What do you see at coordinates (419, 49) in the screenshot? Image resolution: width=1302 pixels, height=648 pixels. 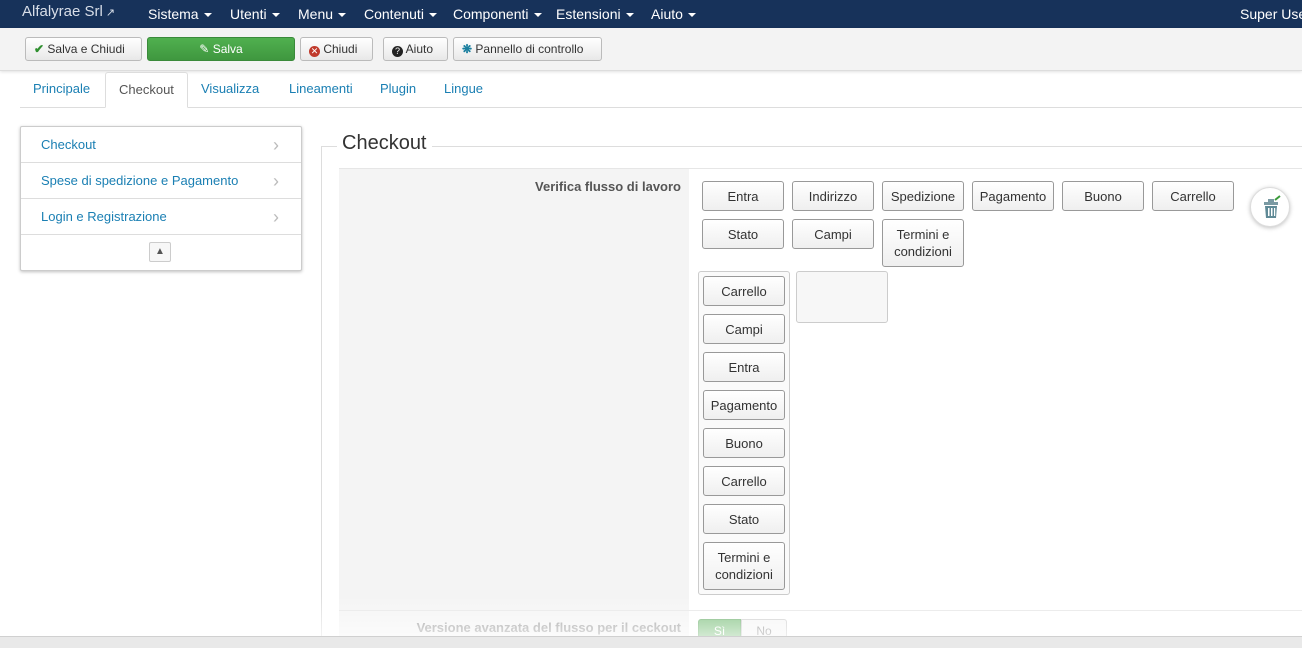 I see `help-label: Aiuto` at bounding box center [419, 49].